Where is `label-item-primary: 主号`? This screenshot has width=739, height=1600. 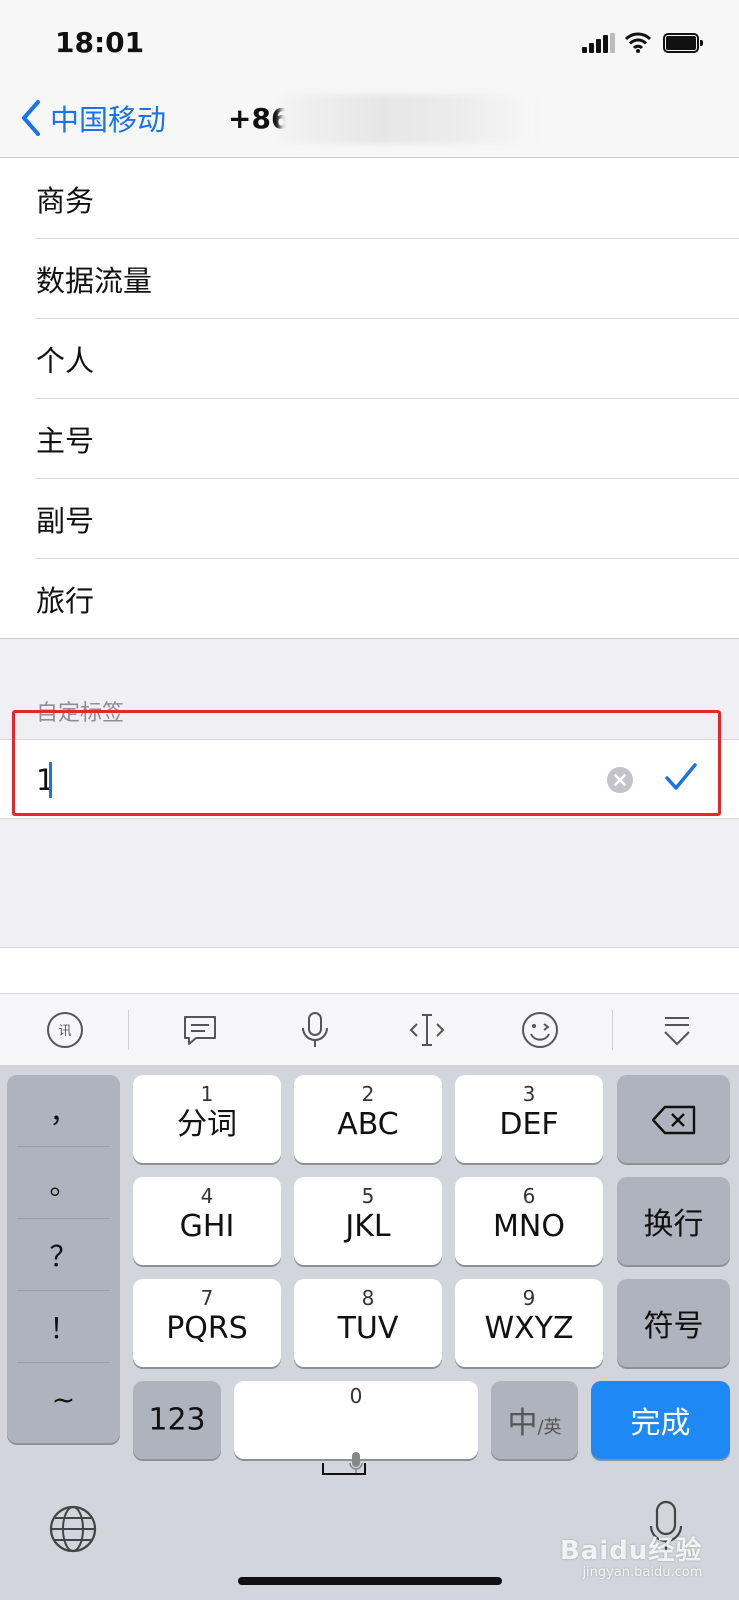
label-item-primary: 主号 is located at coordinates (369, 439).